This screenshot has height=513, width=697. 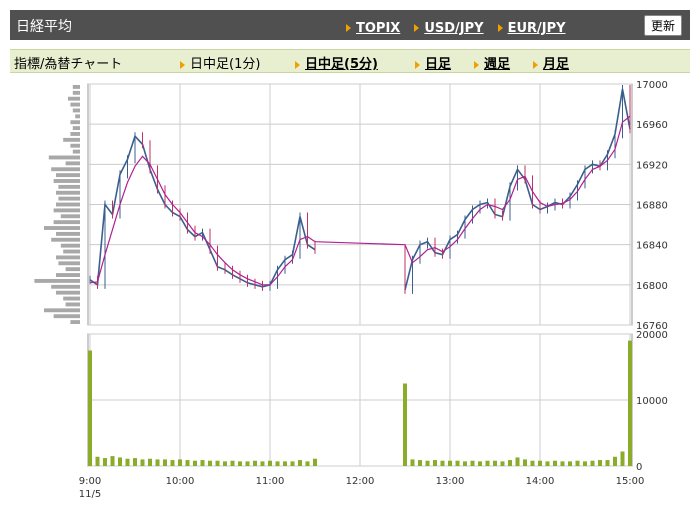 What do you see at coordinates (450, 481) in the screenshot?
I see `time-tick-label: 13:00` at bounding box center [450, 481].